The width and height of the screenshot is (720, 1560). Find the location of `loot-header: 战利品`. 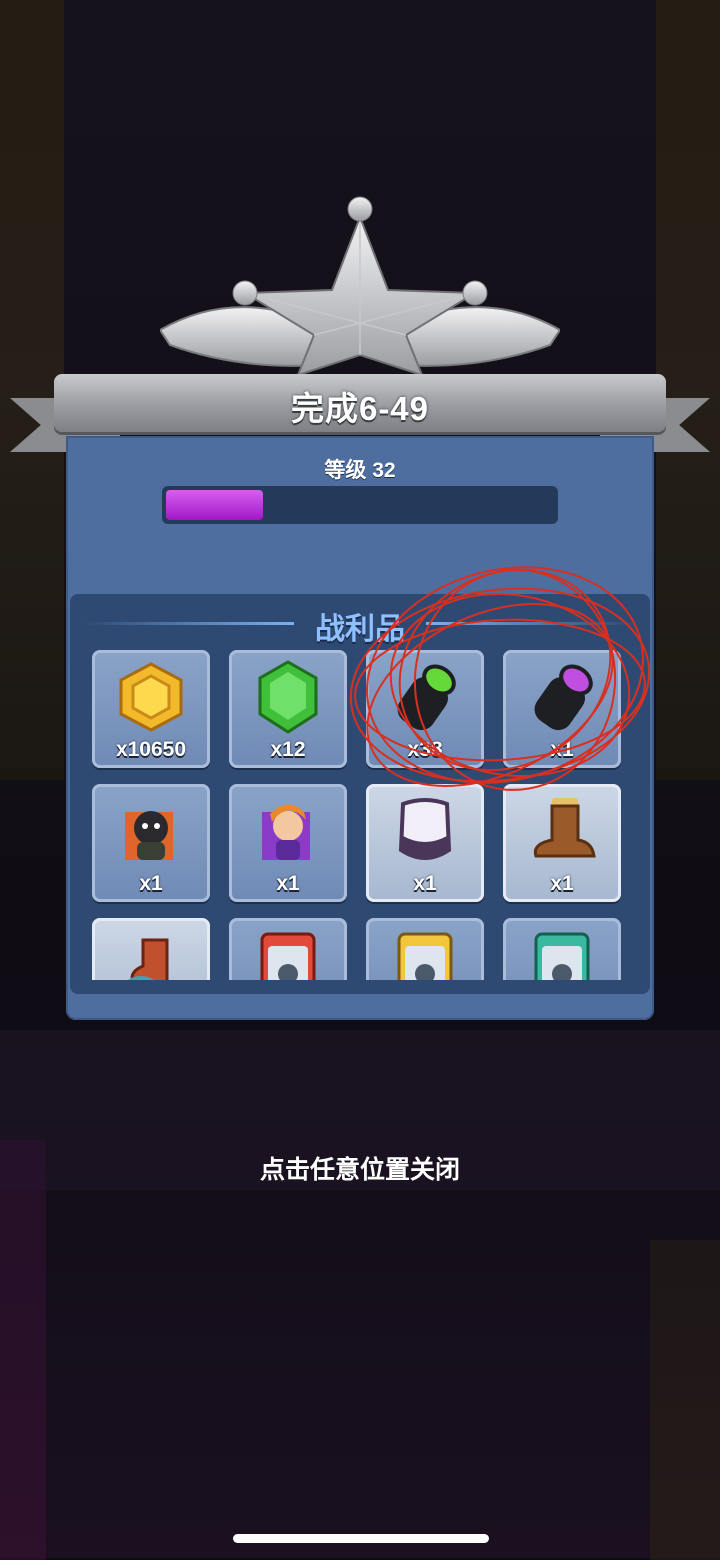

loot-header: 战利品 is located at coordinates (360, 624).